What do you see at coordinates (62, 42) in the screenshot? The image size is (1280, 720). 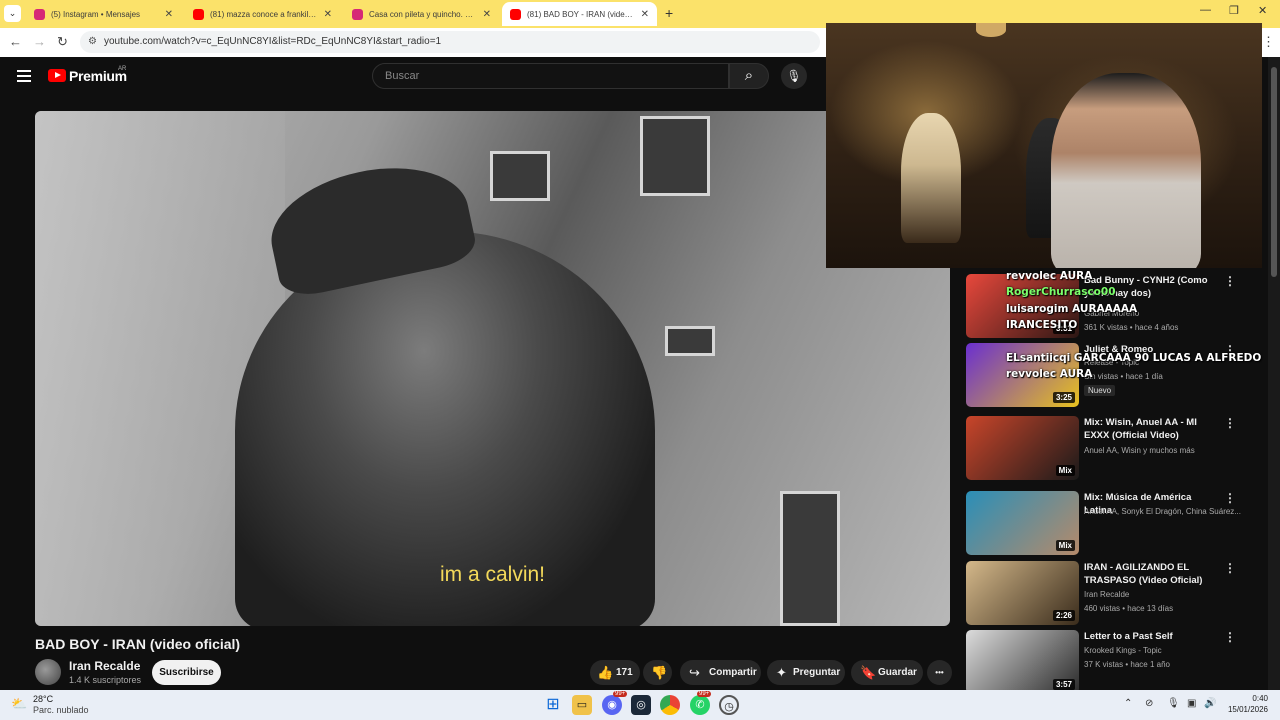 I see `reload-icon: ↻` at bounding box center [62, 42].